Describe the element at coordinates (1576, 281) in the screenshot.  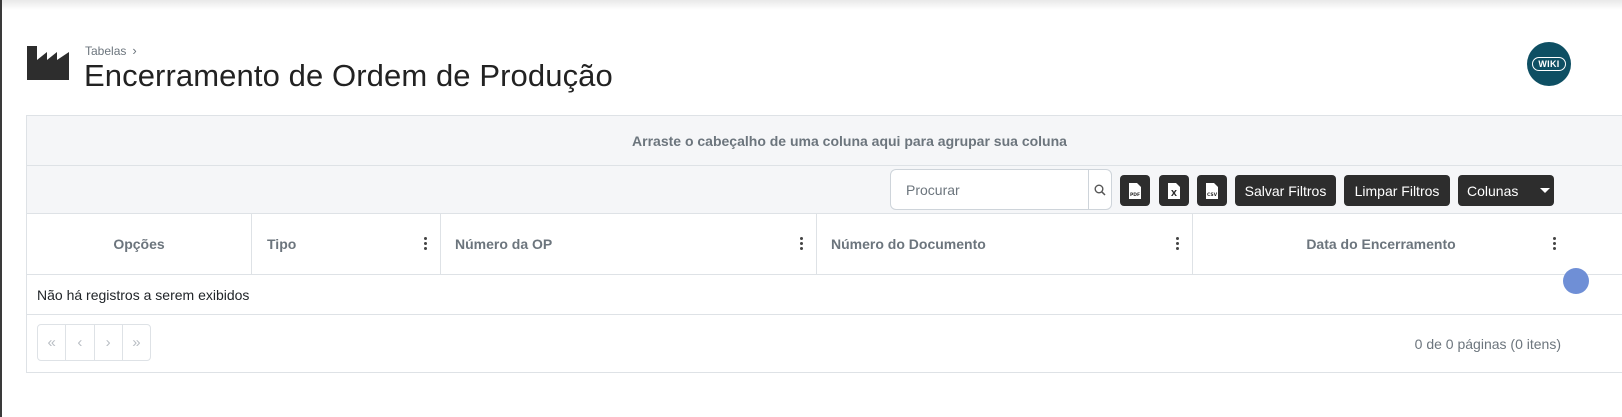
I see `floating-action-button` at that location.